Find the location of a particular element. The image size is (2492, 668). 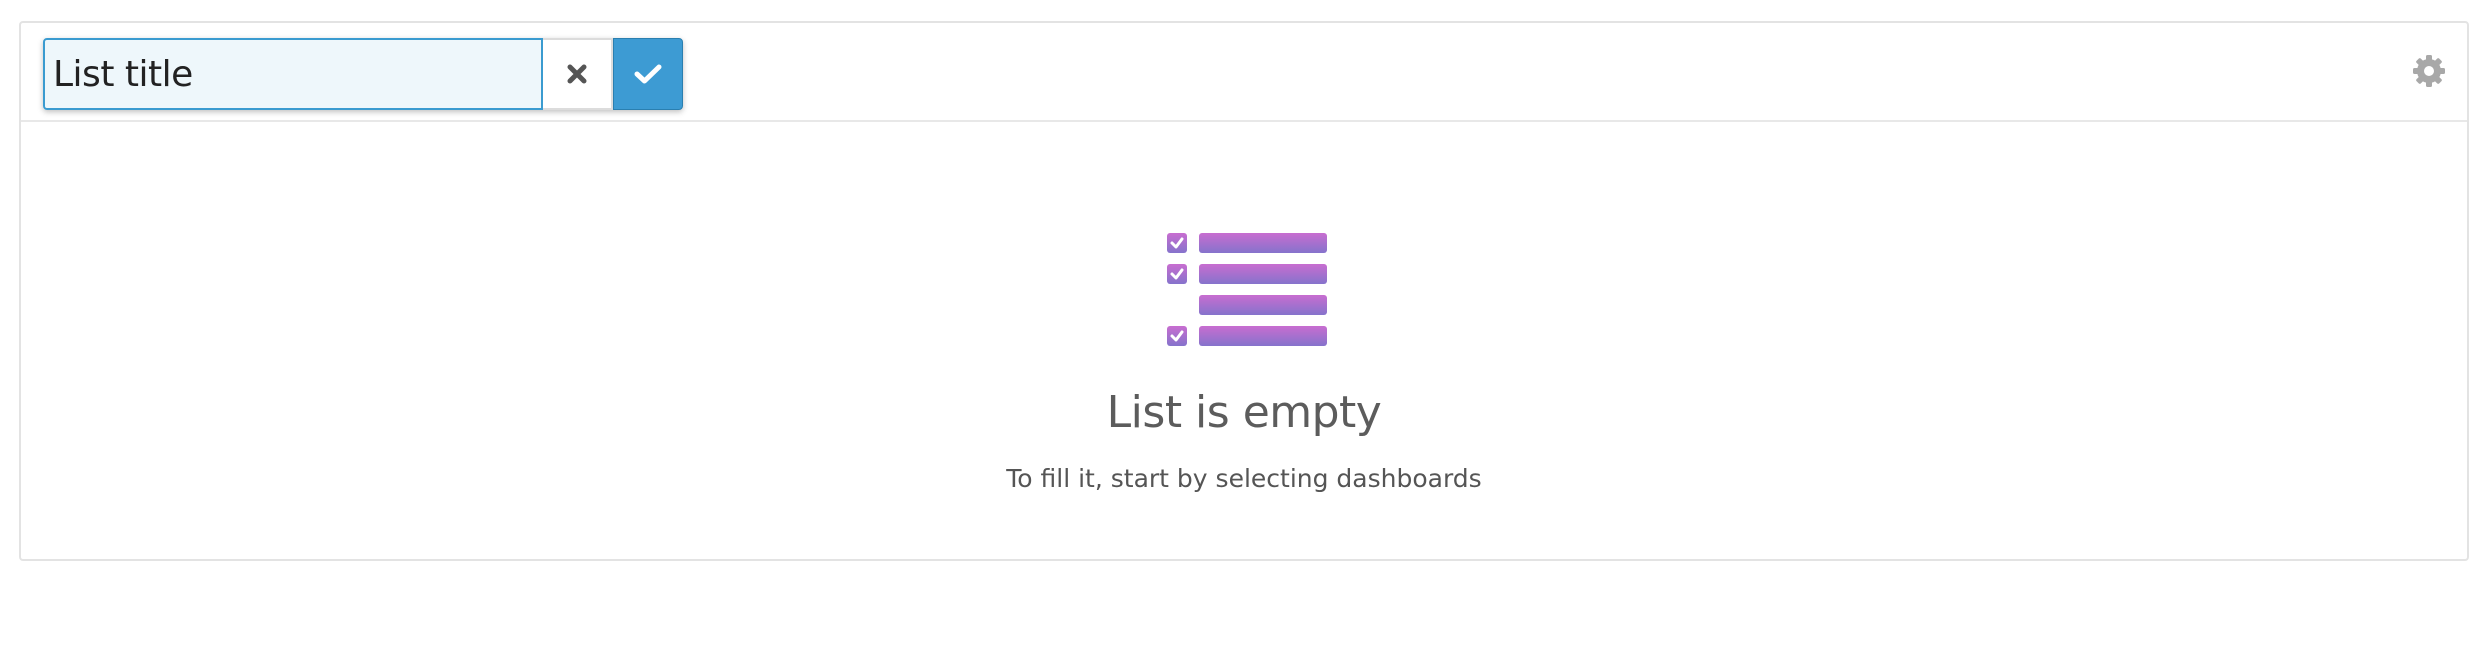

gear-icon is located at coordinates (2429, 71).